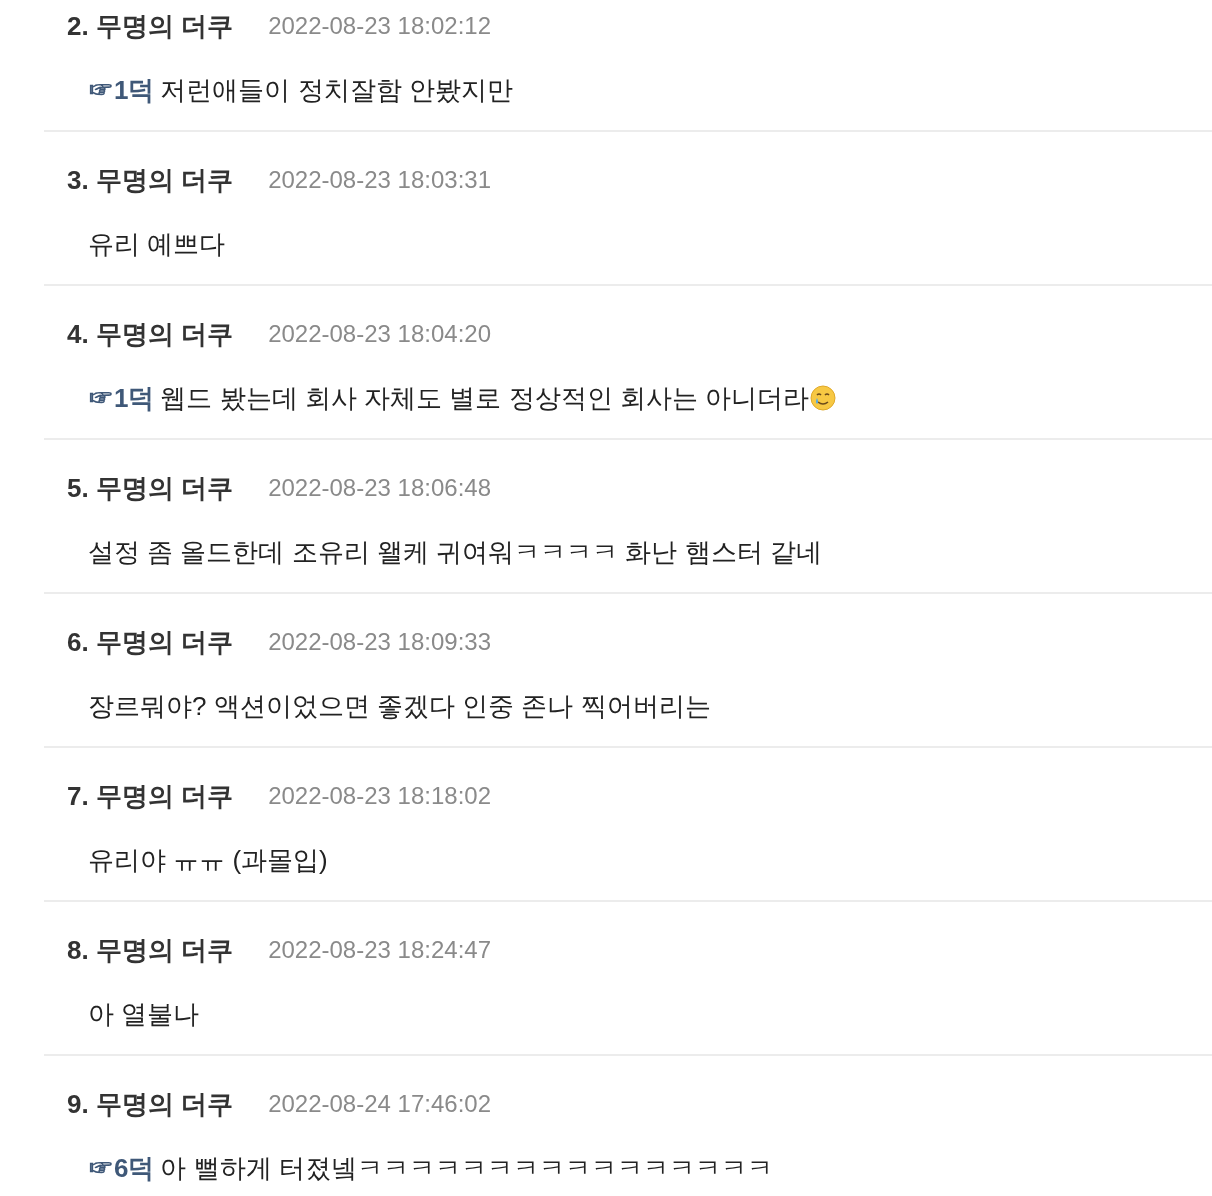 The image size is (1212, 1196). What do you see at coordinates (157, 244) in the screenshot?
I see `comment-text: 유리 예쁘다` at bounding box center [157, 244].